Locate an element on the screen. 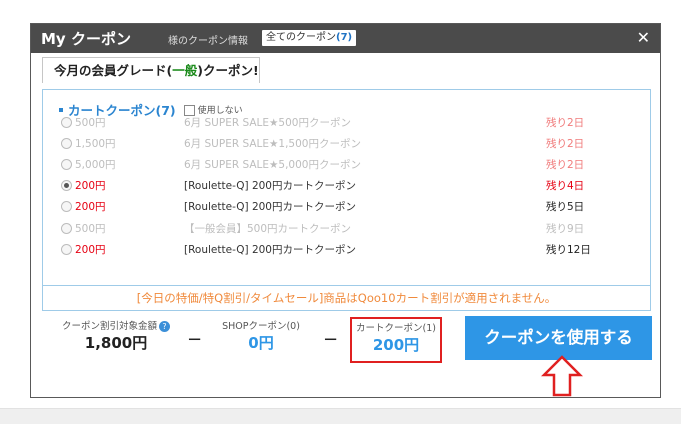 The image size is (681, 424). coupon-row: 5,000円 6月 SUPER SALE★5,000円クーポン 残り2日 is located at coordinates (351, 165).